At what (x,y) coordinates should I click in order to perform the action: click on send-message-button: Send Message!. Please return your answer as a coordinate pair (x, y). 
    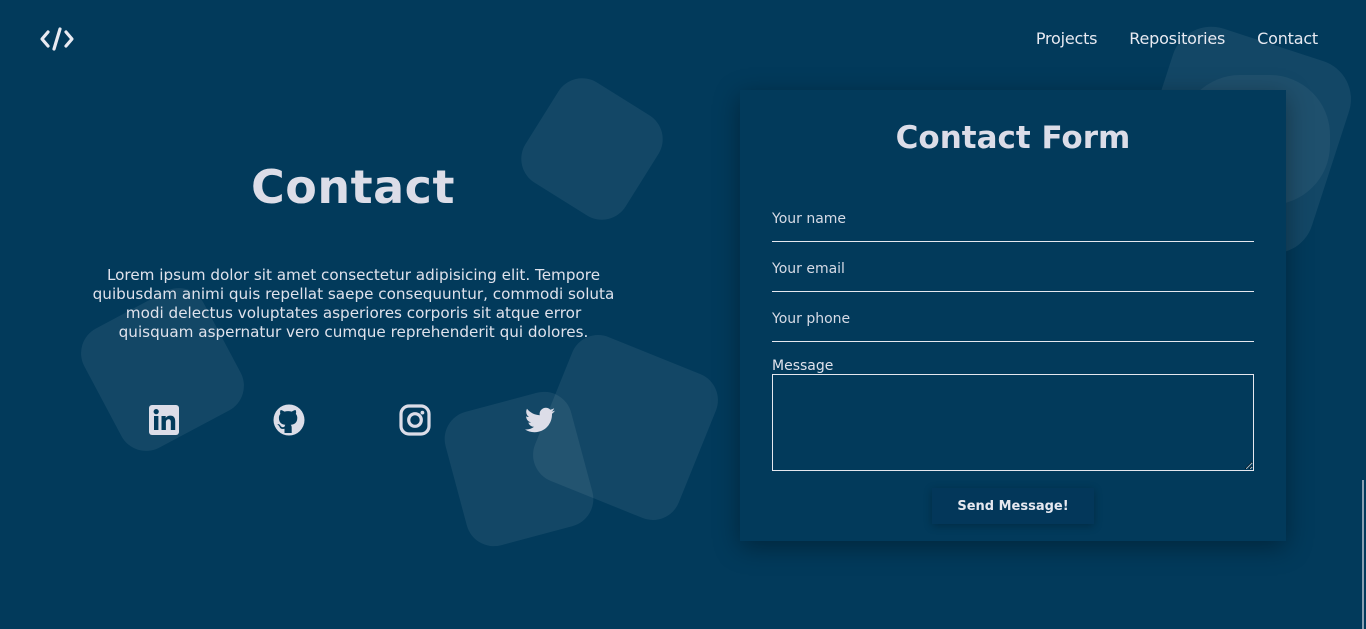
    Looking at the image, I should click on (1013, 506).